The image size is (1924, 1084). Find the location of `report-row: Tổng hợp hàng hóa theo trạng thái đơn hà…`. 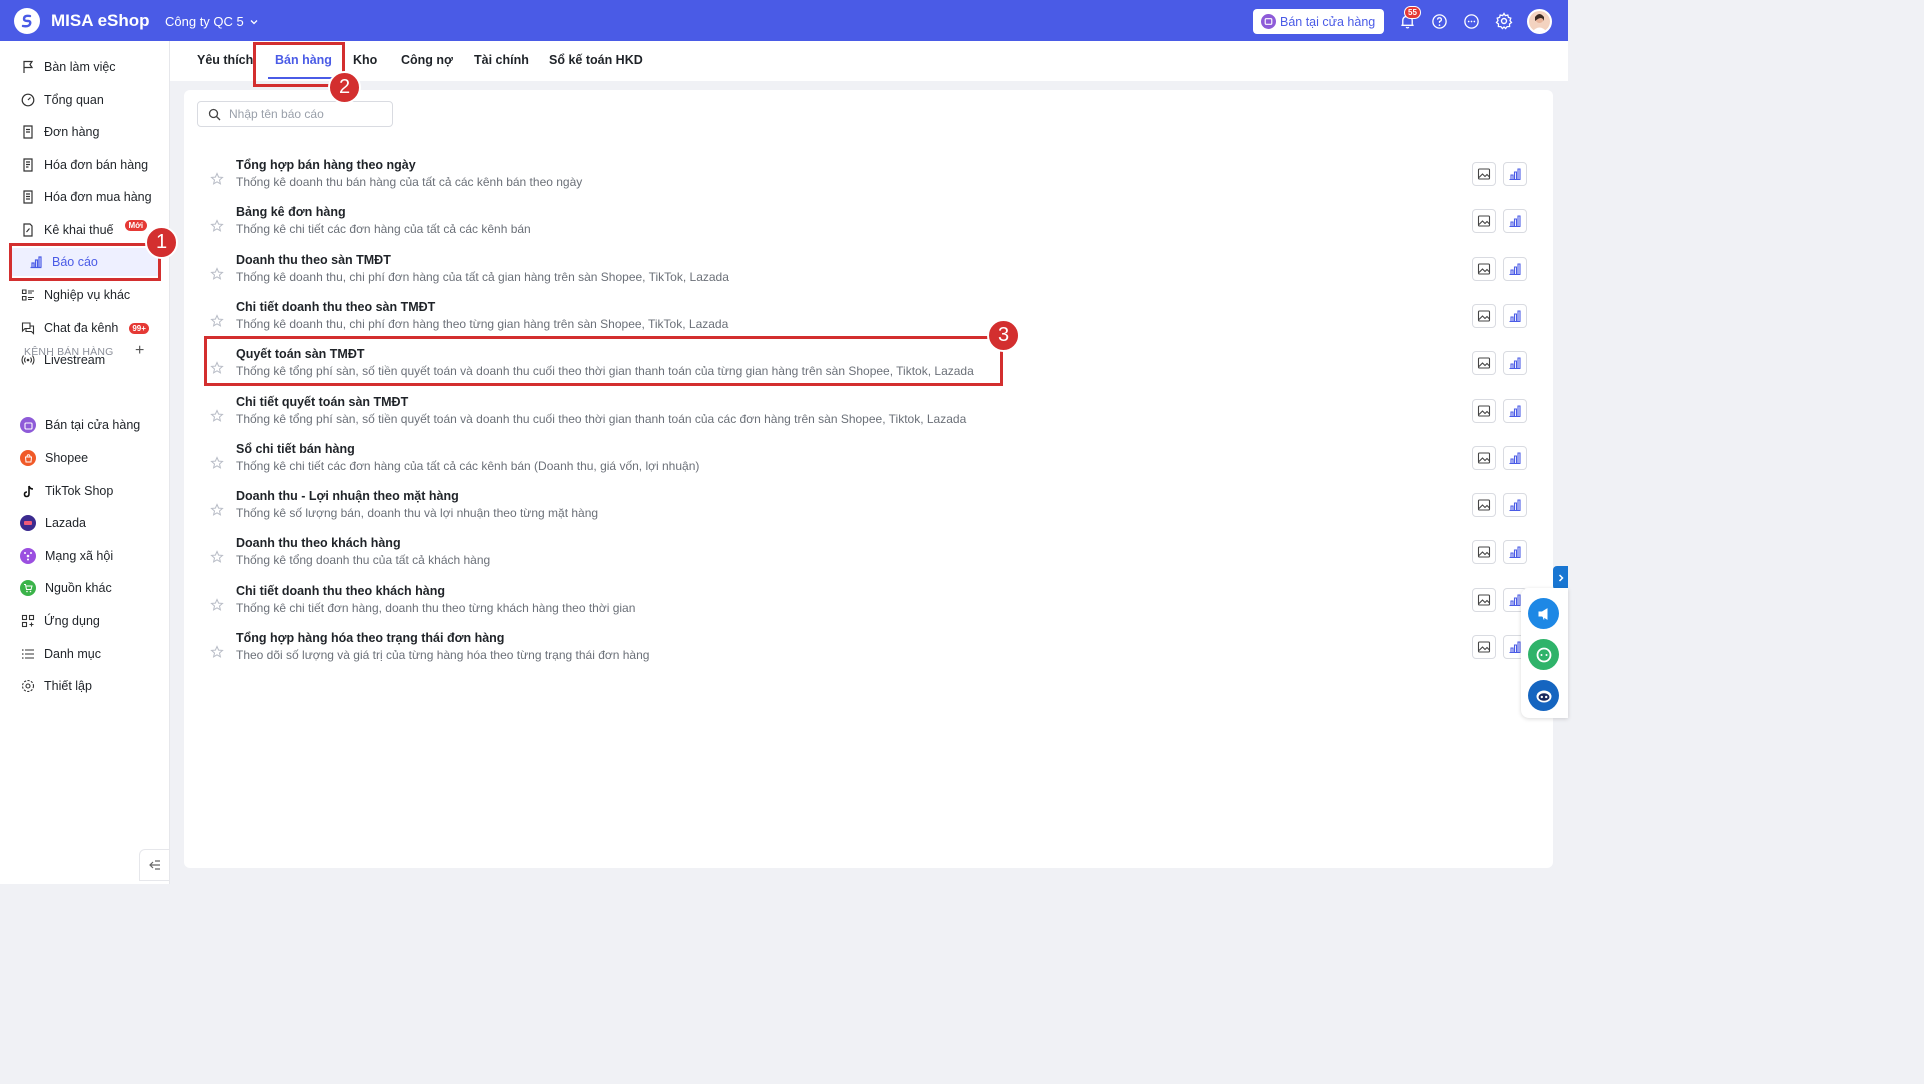

report-row: Tổng hợp hàng hóa theo trạng thái đơn hà… is located at coordinates (868, 654).